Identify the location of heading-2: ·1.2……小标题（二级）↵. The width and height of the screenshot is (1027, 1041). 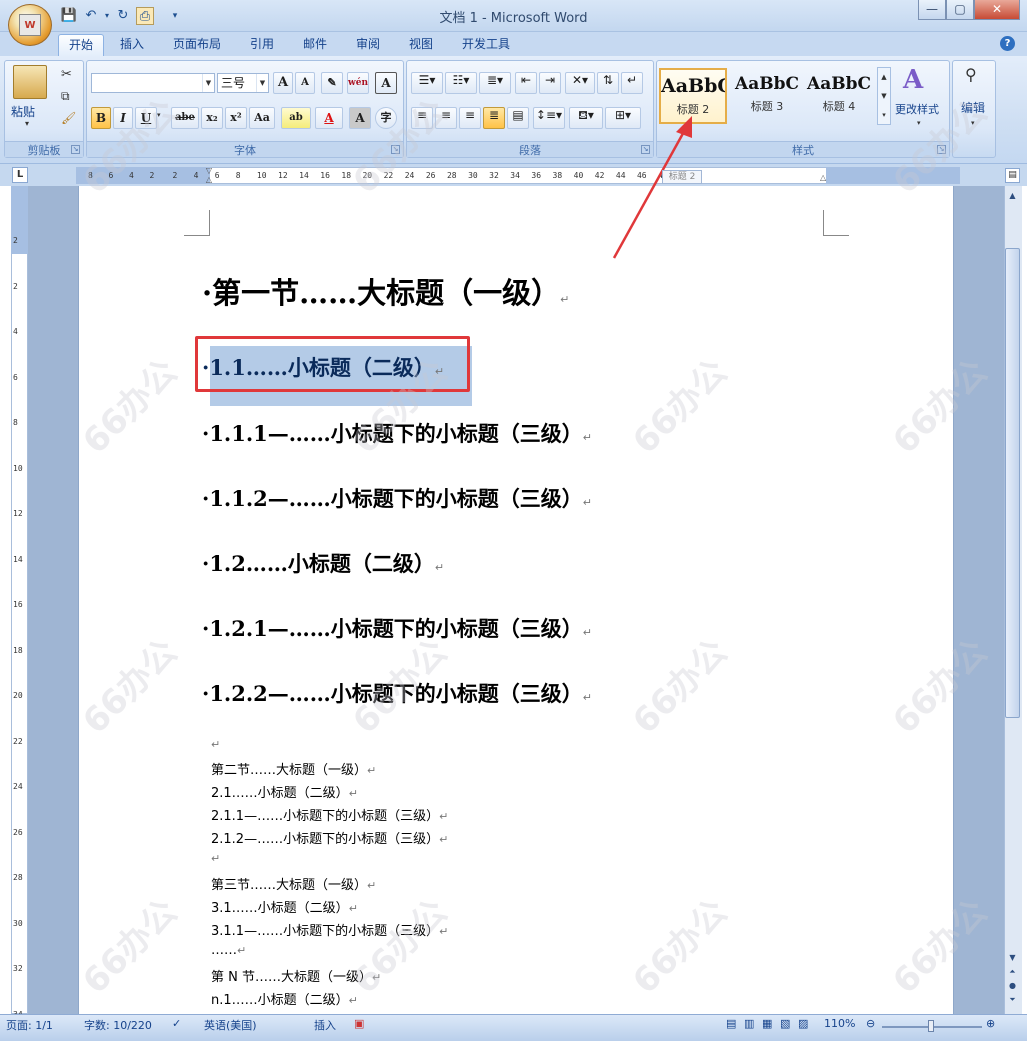
(323, 563).